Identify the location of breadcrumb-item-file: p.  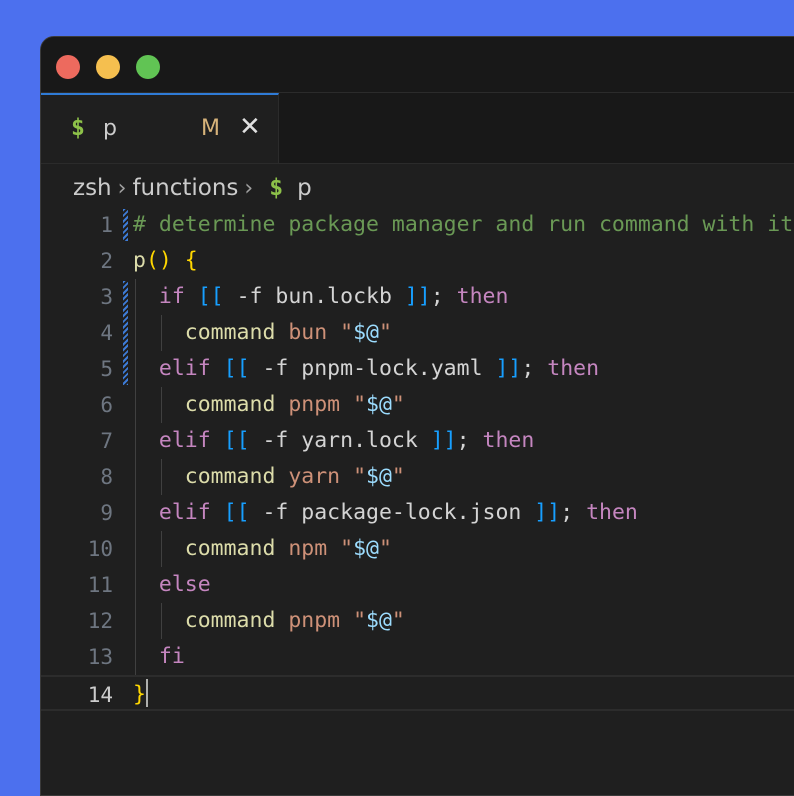
(304, 188).